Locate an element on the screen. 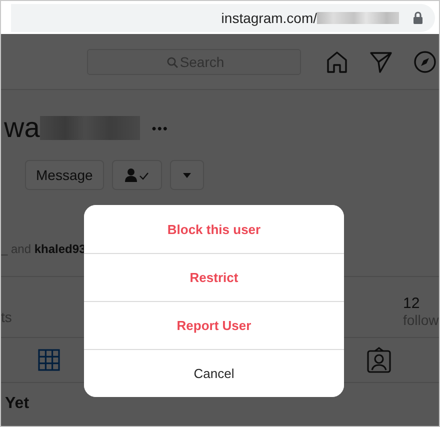 Image resolution: width=440 pixels, height=427 pixels. lock-icon is located at coordinates (418, 17).